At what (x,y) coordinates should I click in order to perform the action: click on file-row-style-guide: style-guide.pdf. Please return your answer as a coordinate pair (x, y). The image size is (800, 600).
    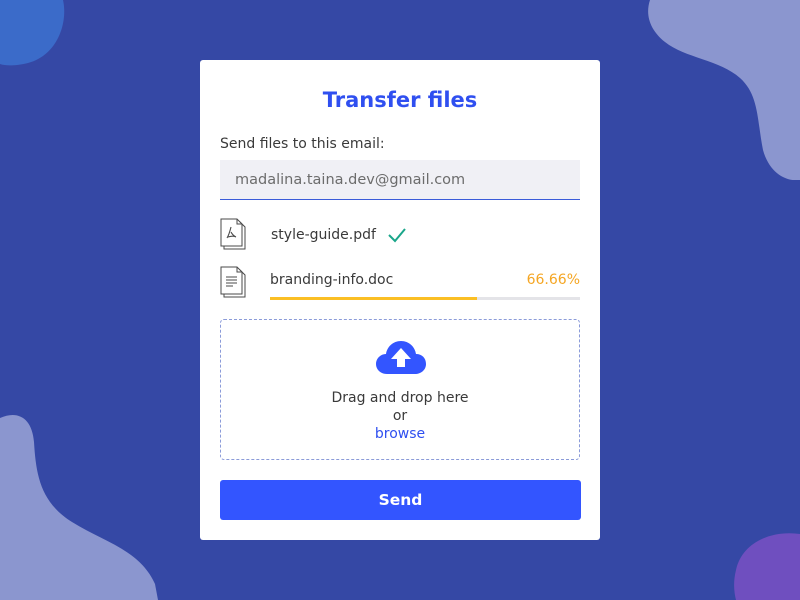
    Looking at the image, I should click on (400, 236).